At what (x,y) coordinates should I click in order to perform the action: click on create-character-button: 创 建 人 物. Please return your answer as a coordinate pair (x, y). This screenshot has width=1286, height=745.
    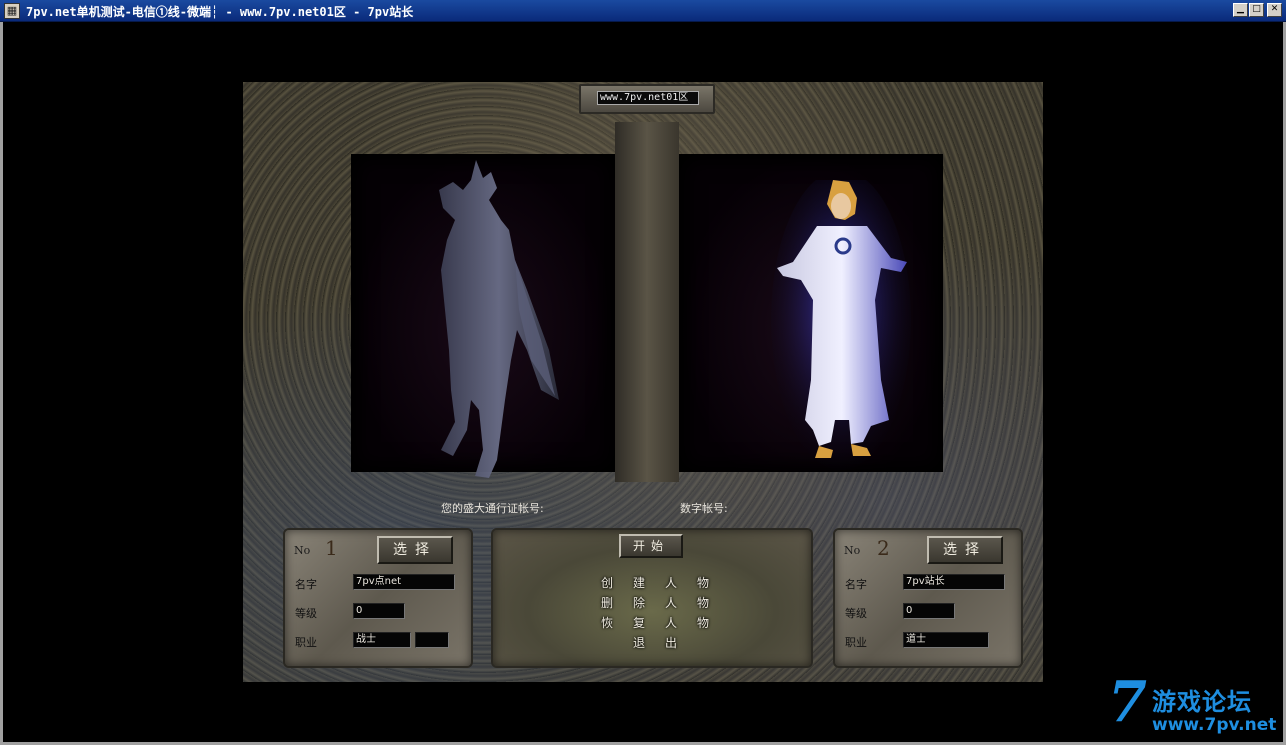
    Looking at the image, I should click on (655, 582).